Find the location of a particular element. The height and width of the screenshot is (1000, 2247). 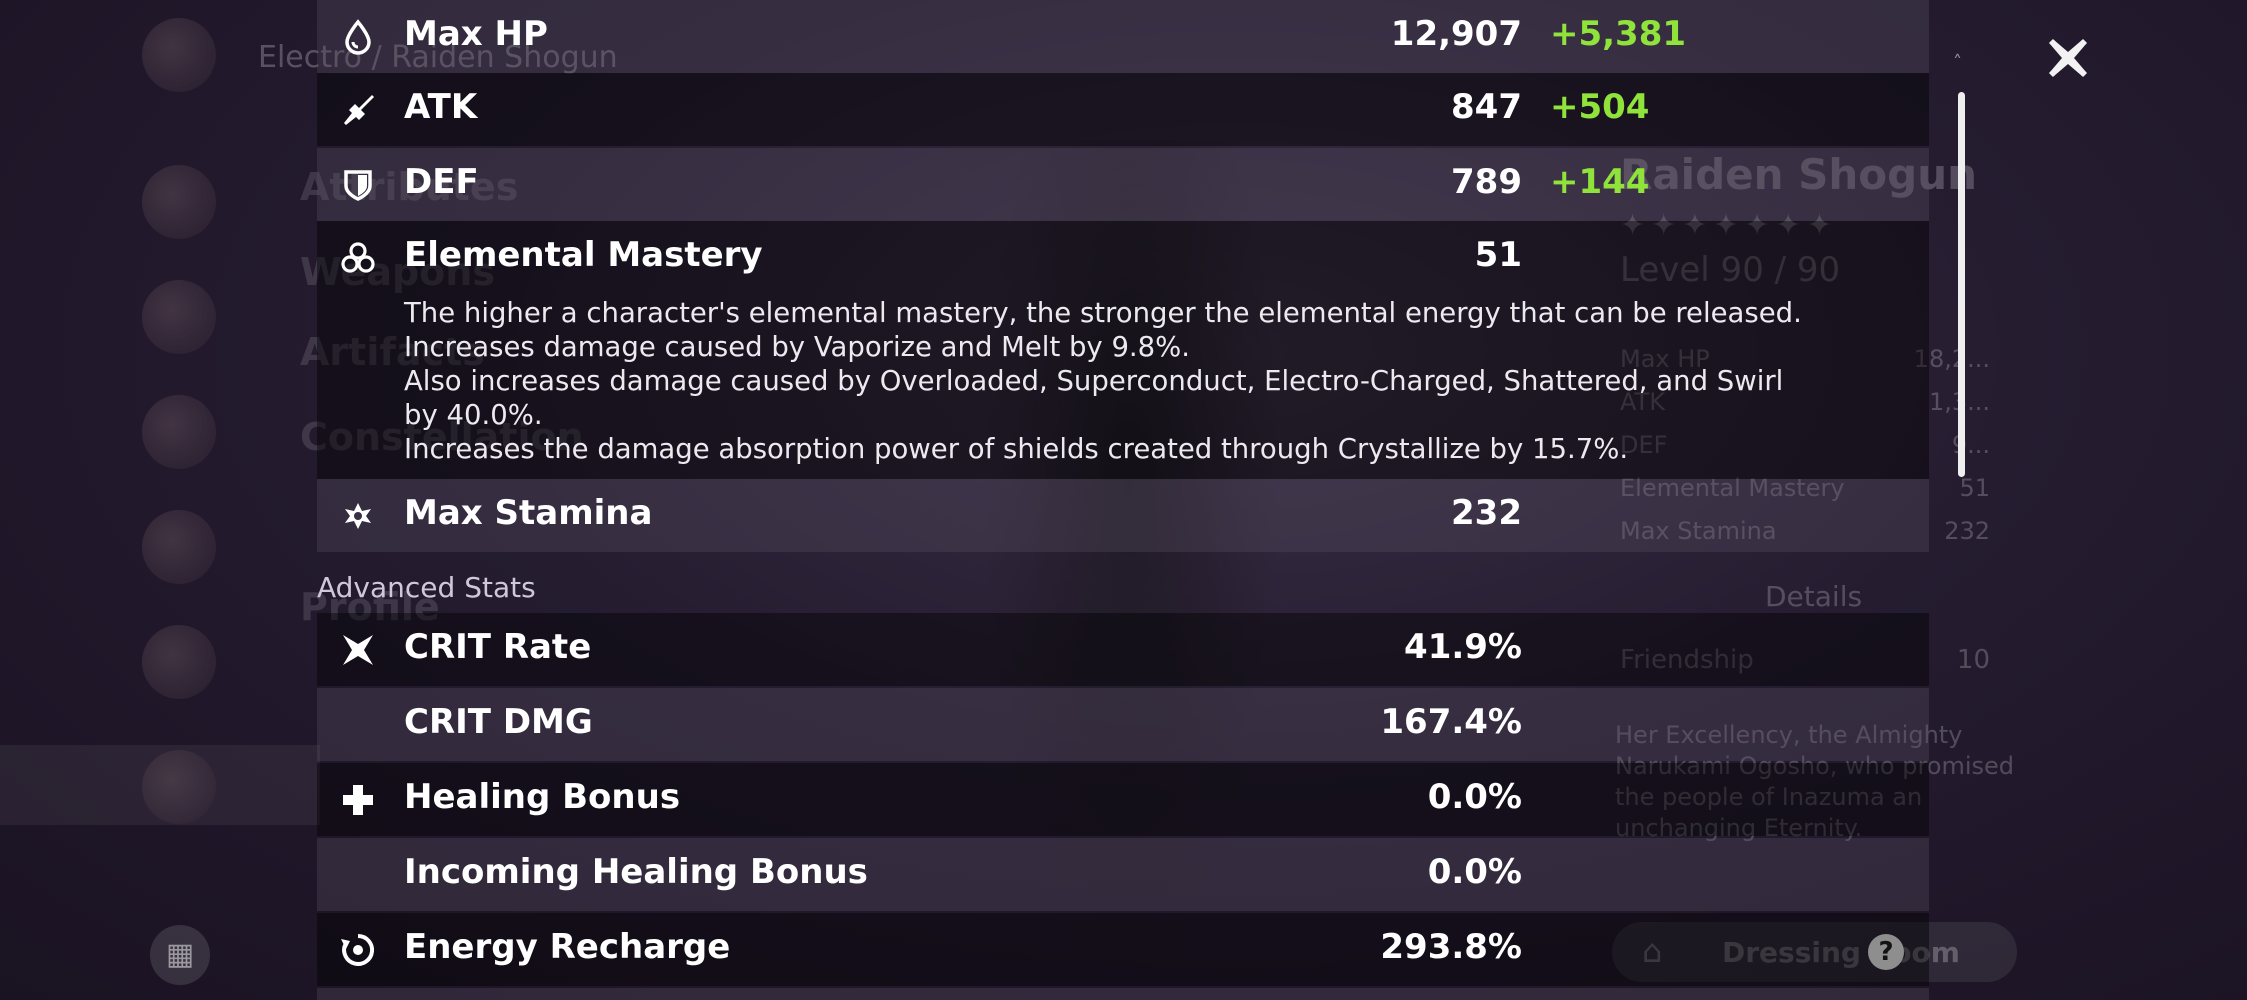

stat-value: 789 is located at coordinates (1486, 182).